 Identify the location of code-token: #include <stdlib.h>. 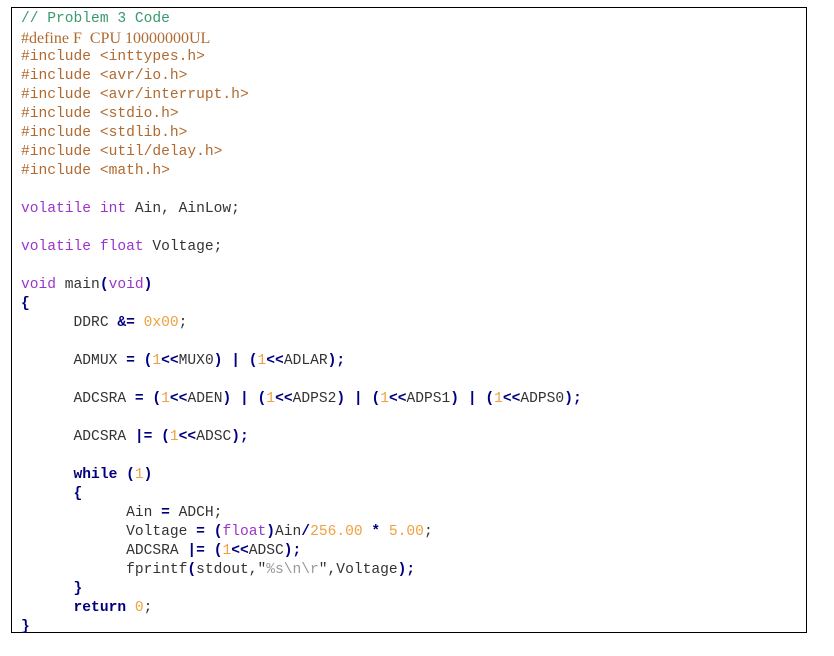
(104, 133).